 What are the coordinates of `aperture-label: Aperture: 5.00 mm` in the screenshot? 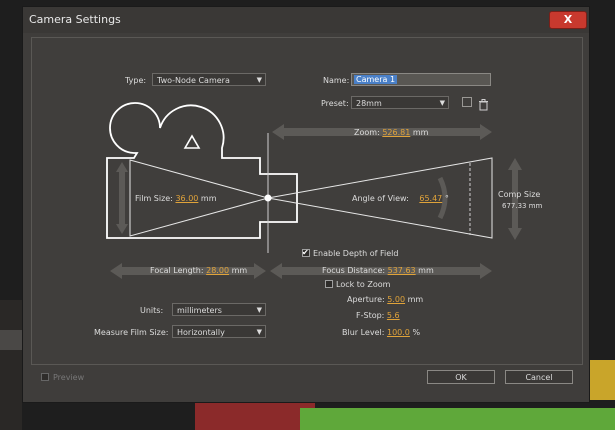 It's located at (385, 299).